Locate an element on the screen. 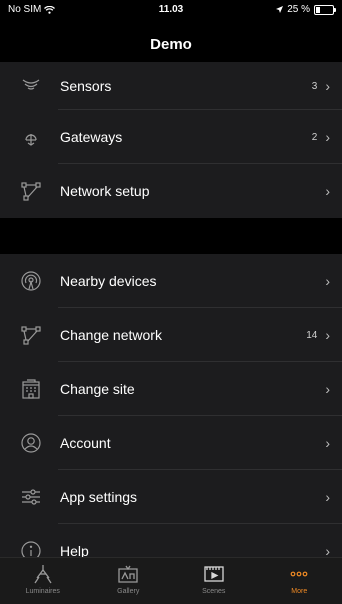 This screenshot has width=342, height=604. battery-percent: 25 % is located at coordinates (298, 9).